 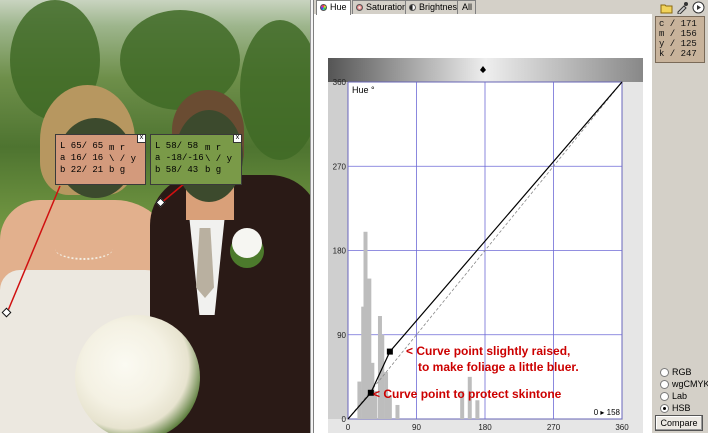 What do you see at coordinates (33, 249) in the screenshot?
I see `bride-sample-line` at bounding box center [33, 249].